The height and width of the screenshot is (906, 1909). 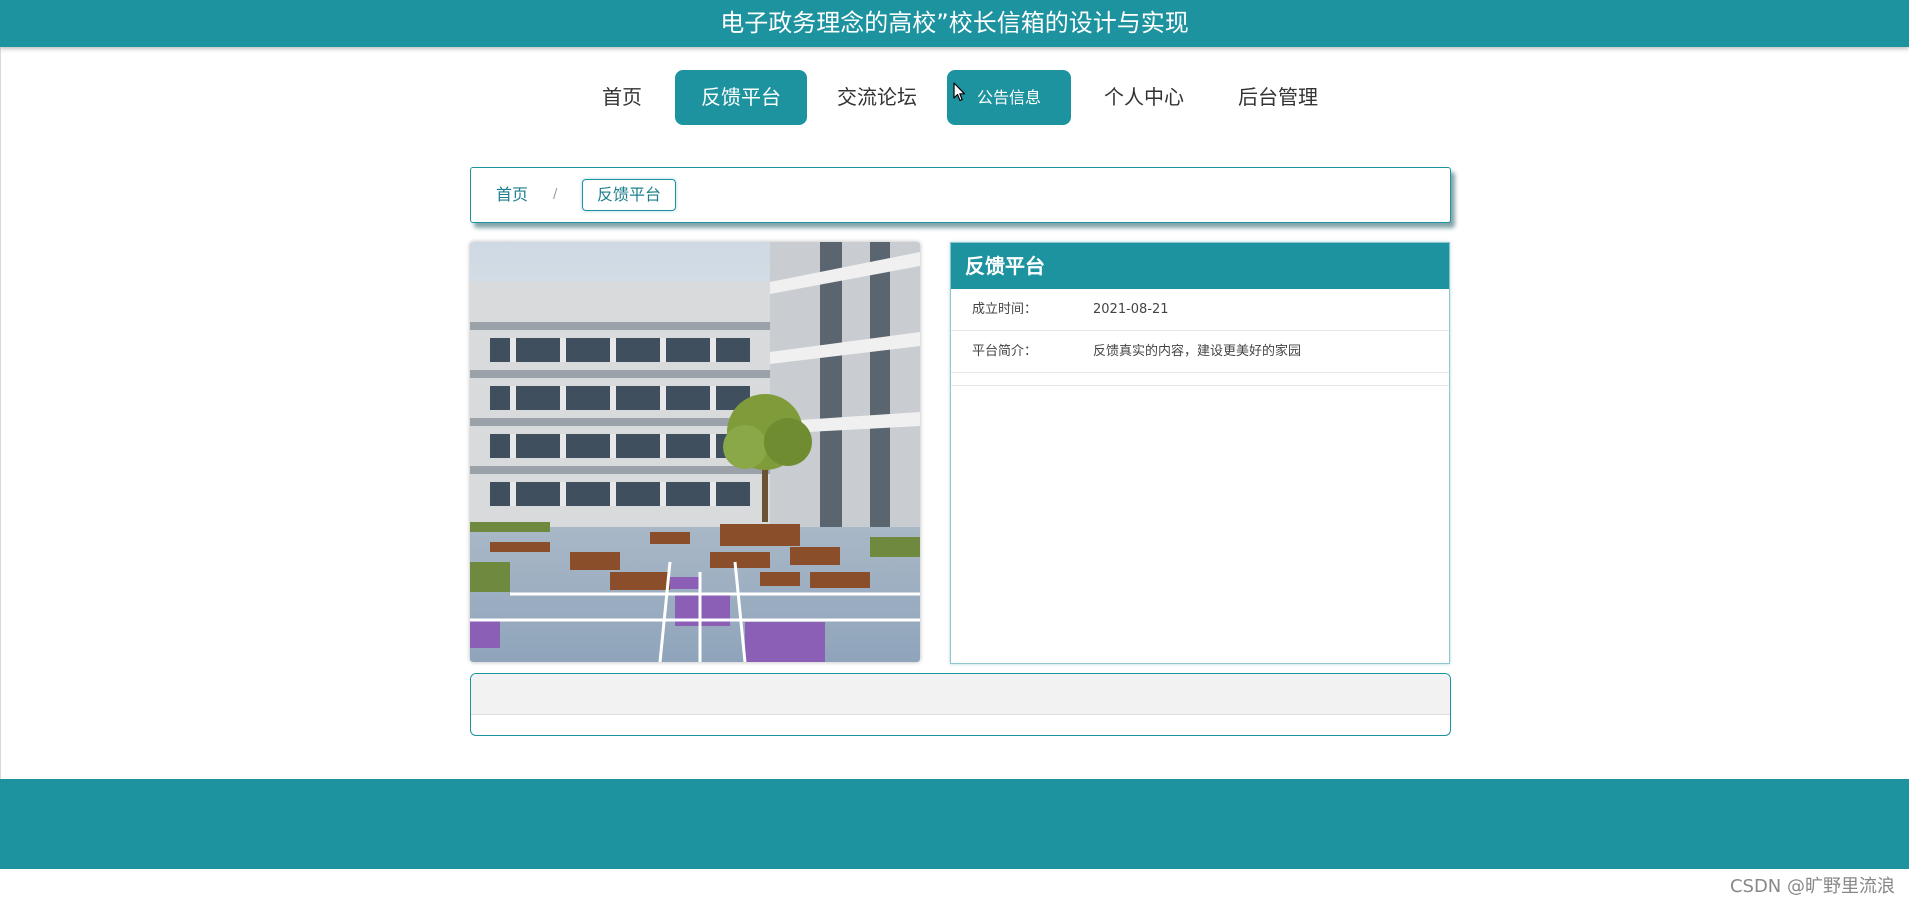 What do you see at coordinates (512, 195) in the screenshot?
I see `breadcrumb-home-link: 首页` at bounding box center [512, 195].